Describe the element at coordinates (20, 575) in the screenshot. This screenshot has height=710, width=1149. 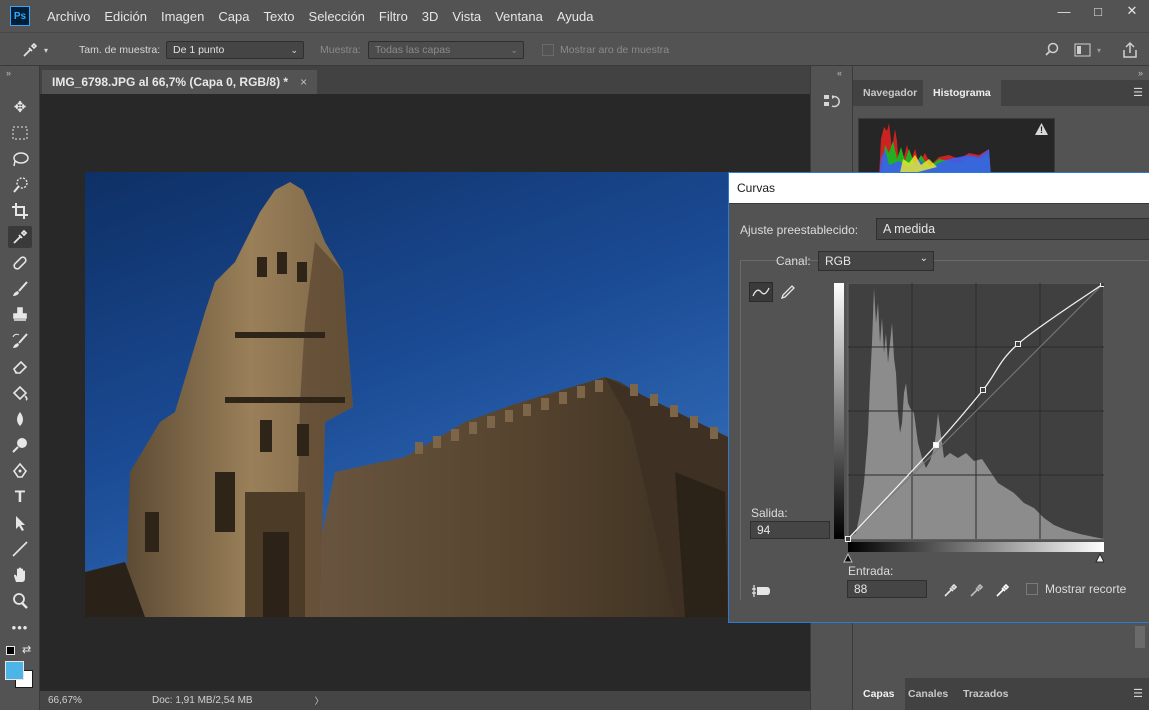
I see `hand-icon` at that location.